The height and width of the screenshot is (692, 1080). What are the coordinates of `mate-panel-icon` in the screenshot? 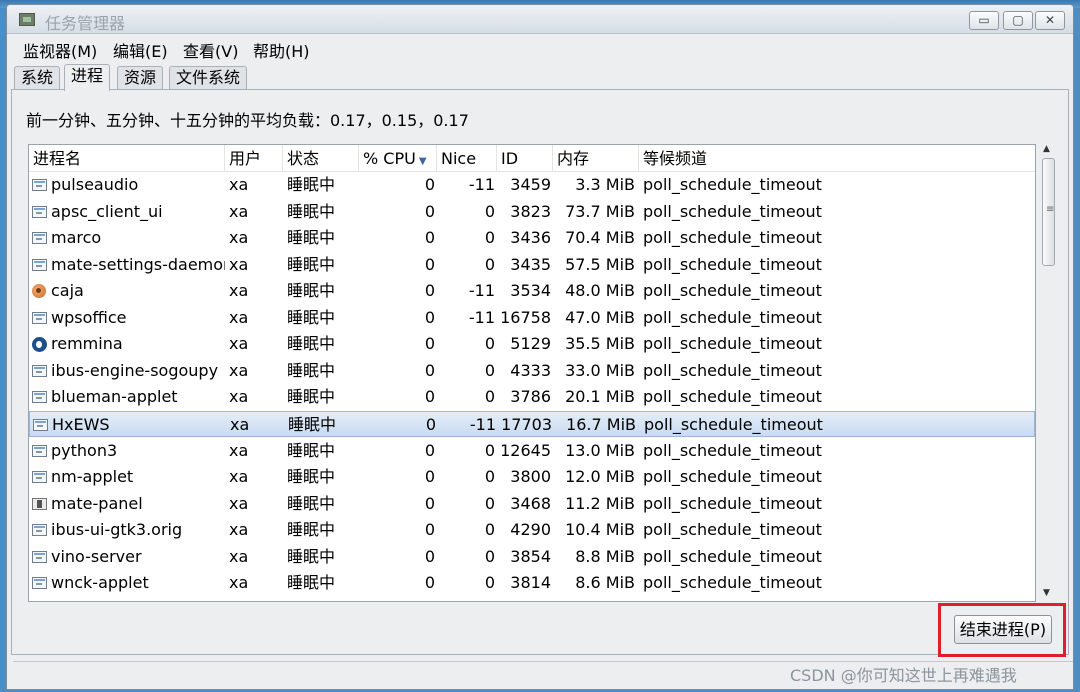 It's located at (39, 503).